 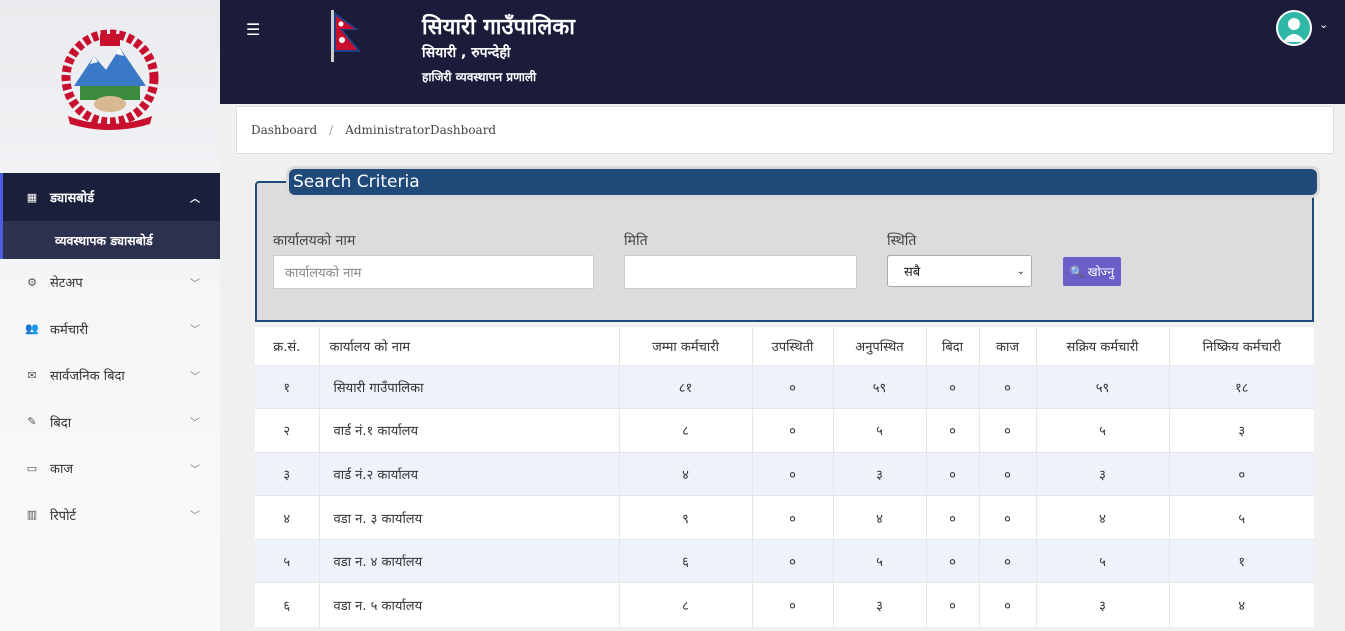 I want to click on sidebar-item-label: सार्वजनिक बिदा, so click(x=87, y=377).